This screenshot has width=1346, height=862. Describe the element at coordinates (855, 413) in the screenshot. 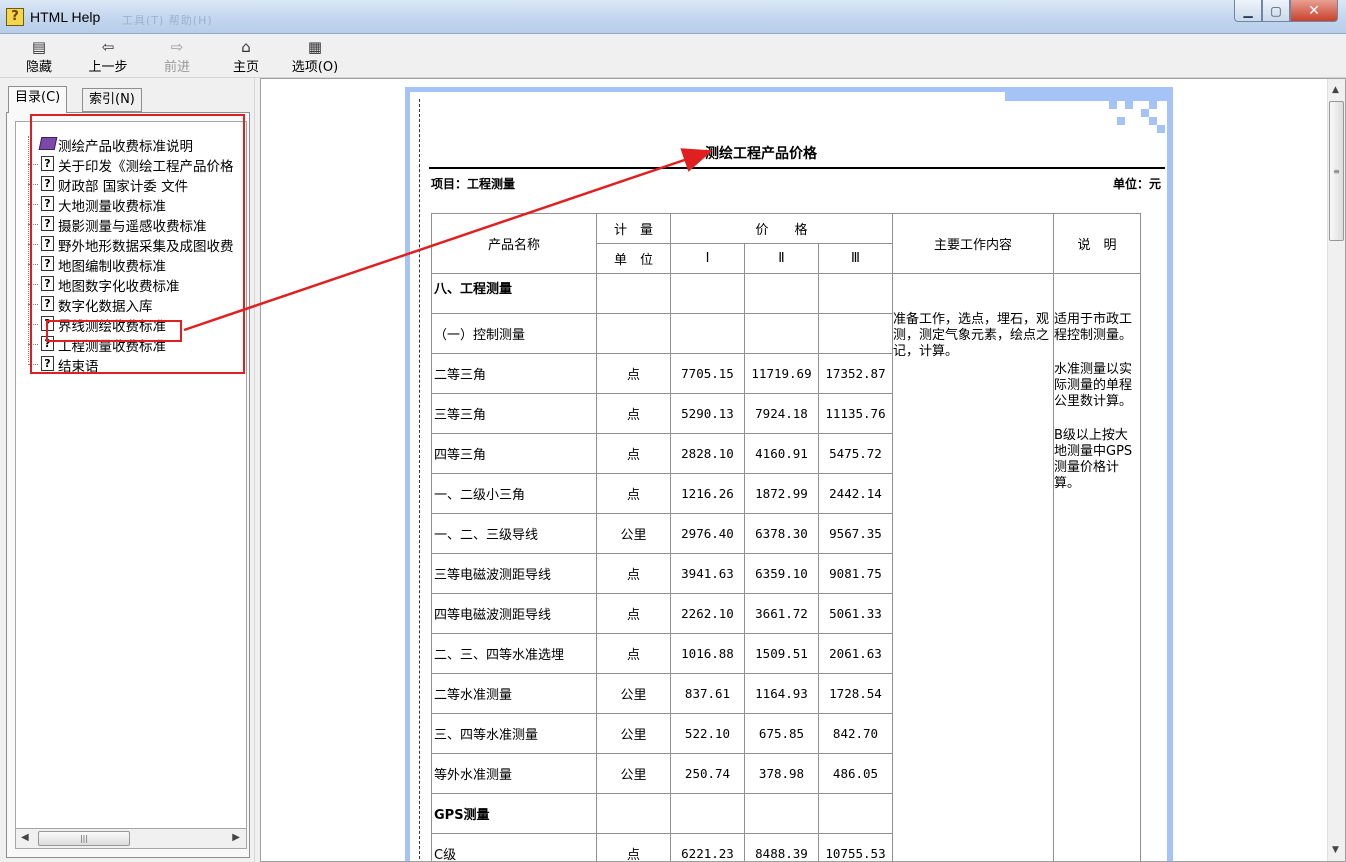

I see `price-3-cell: 11135.76` at that location.